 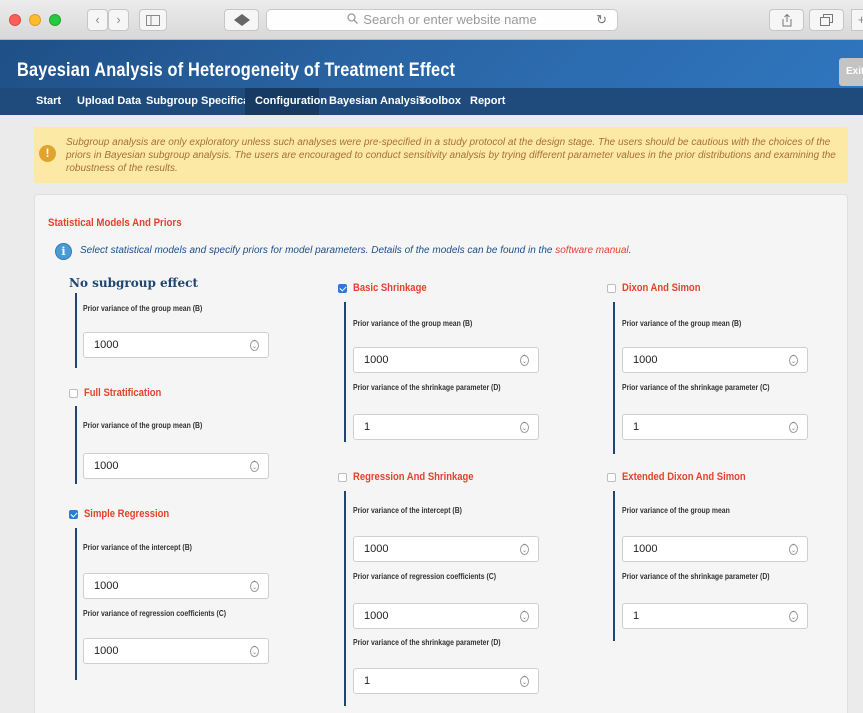 I want to click on basic-shrinkage-d-input: 1 ⌃ ⌄, so click(x=446, y=427).